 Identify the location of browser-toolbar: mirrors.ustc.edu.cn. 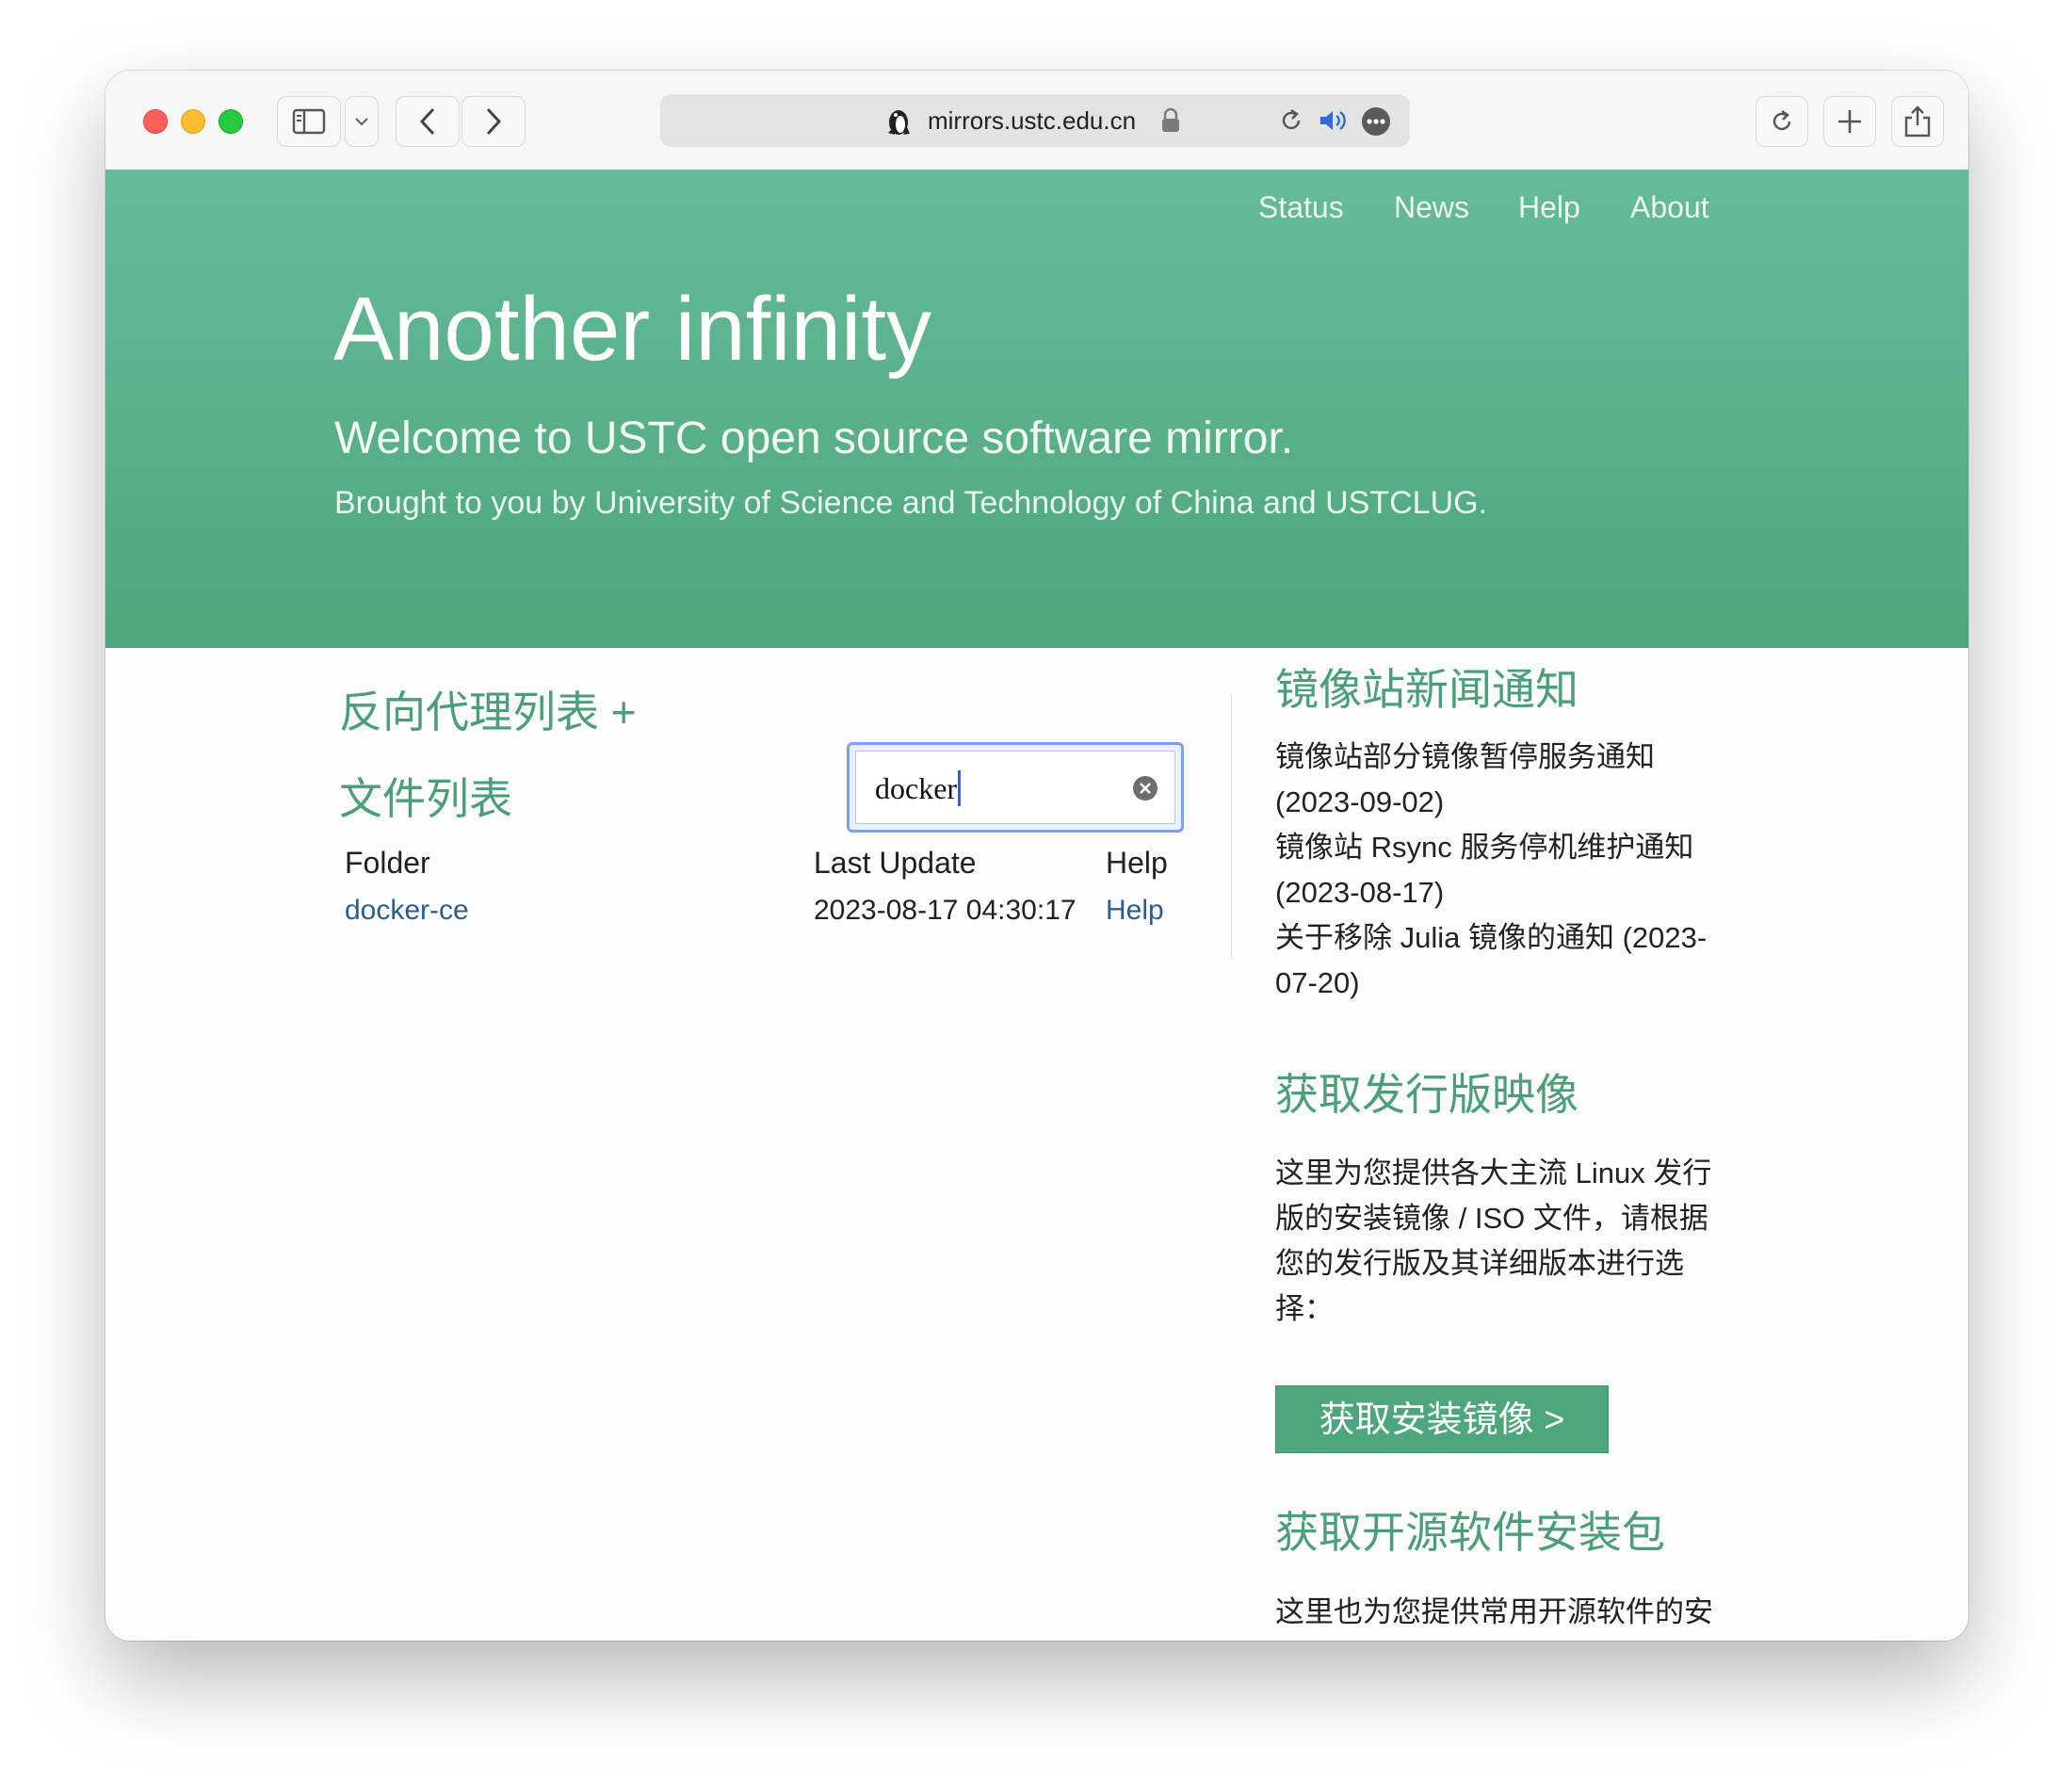
(1036, 120).